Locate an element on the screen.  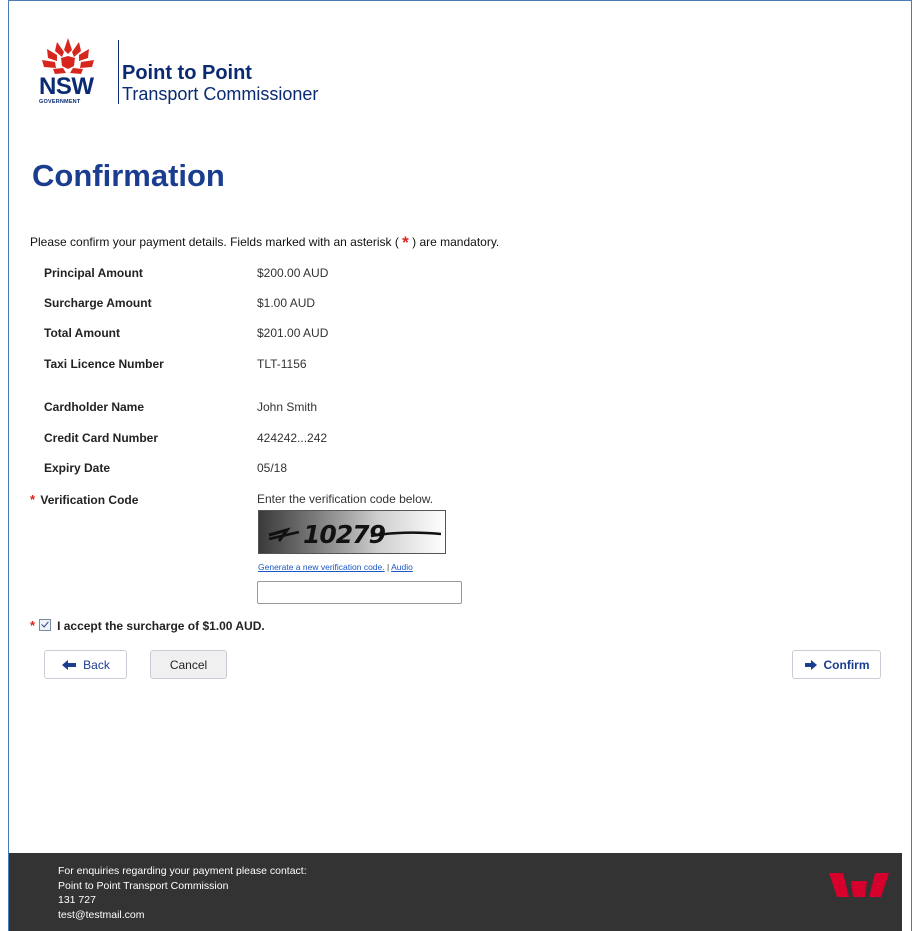
logo-title: Point to Point is located at coordinates (187, 73).